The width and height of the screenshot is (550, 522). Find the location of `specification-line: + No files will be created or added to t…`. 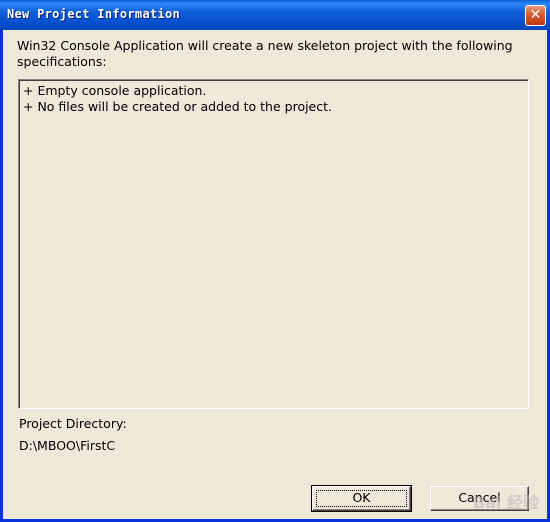

specification-line: + No files will be created or added to t… is located at coordinates (177, 106).